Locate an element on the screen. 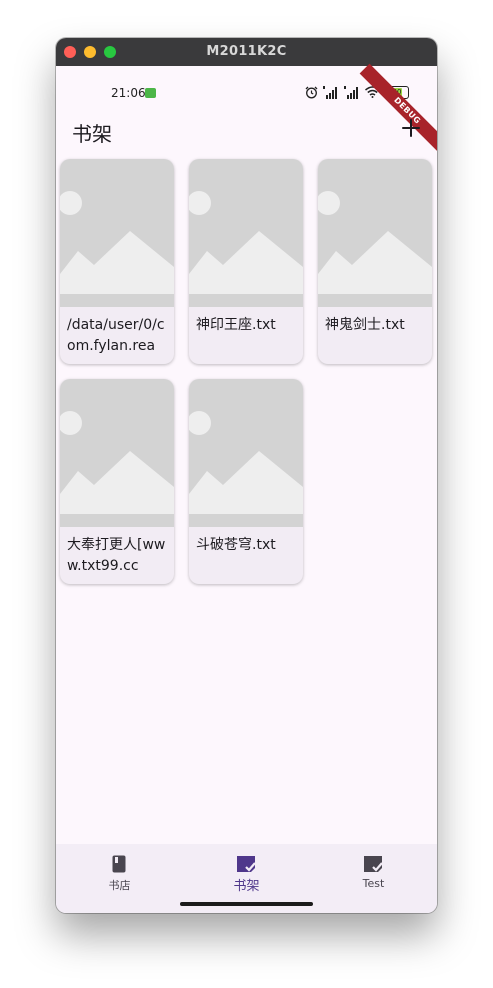 This screenshot has height=988, width=493. alarm-icon is located at coordinates (311, 92).